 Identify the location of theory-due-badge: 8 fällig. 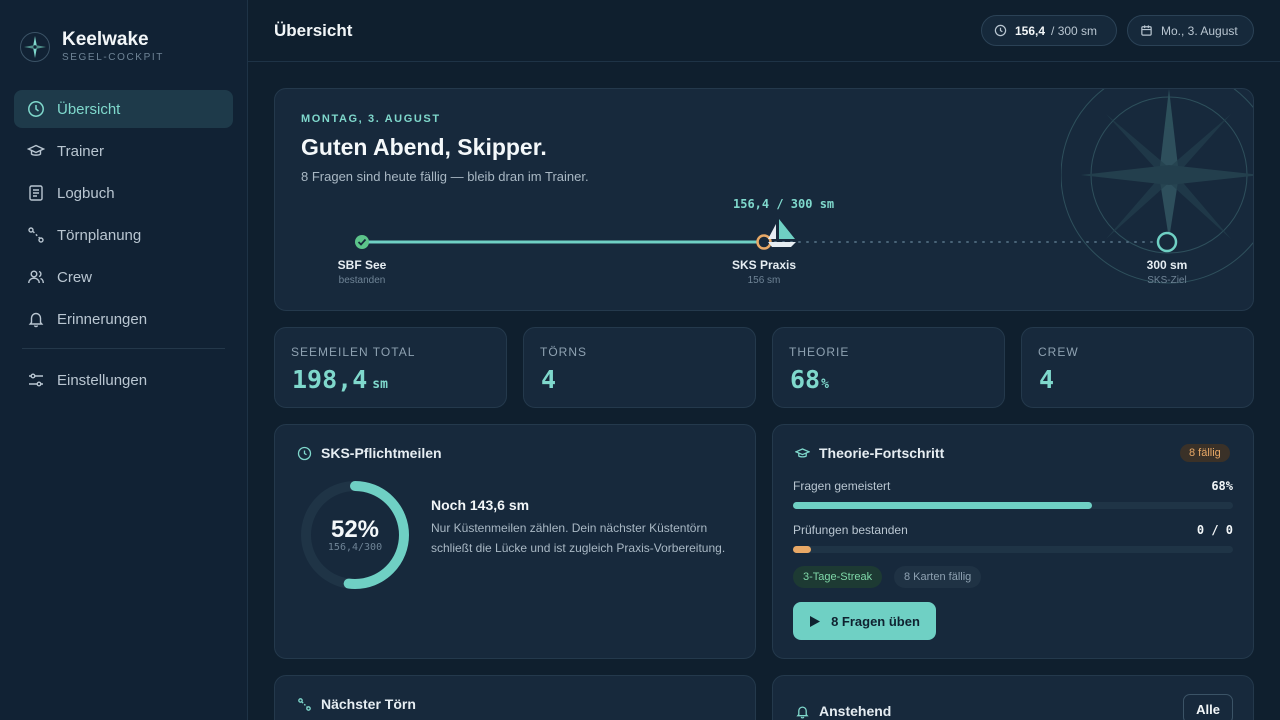
(1205, 453).